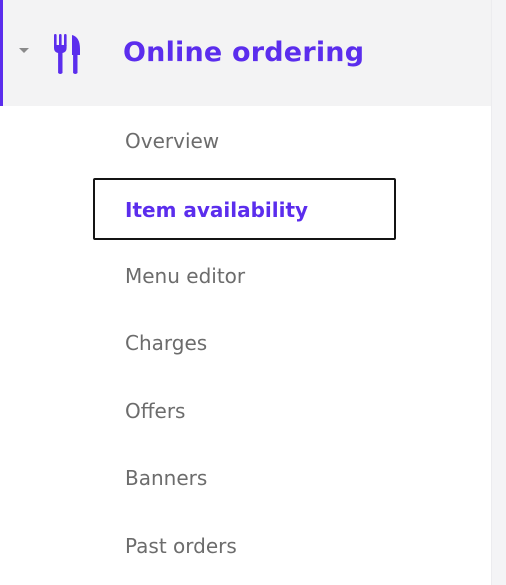 This screenshot has height=585, width=506. What do you see at coordinates (155, 411) in the screenshot?
I see `nav-item-offers: Offers` at bounding box center [155, 411].